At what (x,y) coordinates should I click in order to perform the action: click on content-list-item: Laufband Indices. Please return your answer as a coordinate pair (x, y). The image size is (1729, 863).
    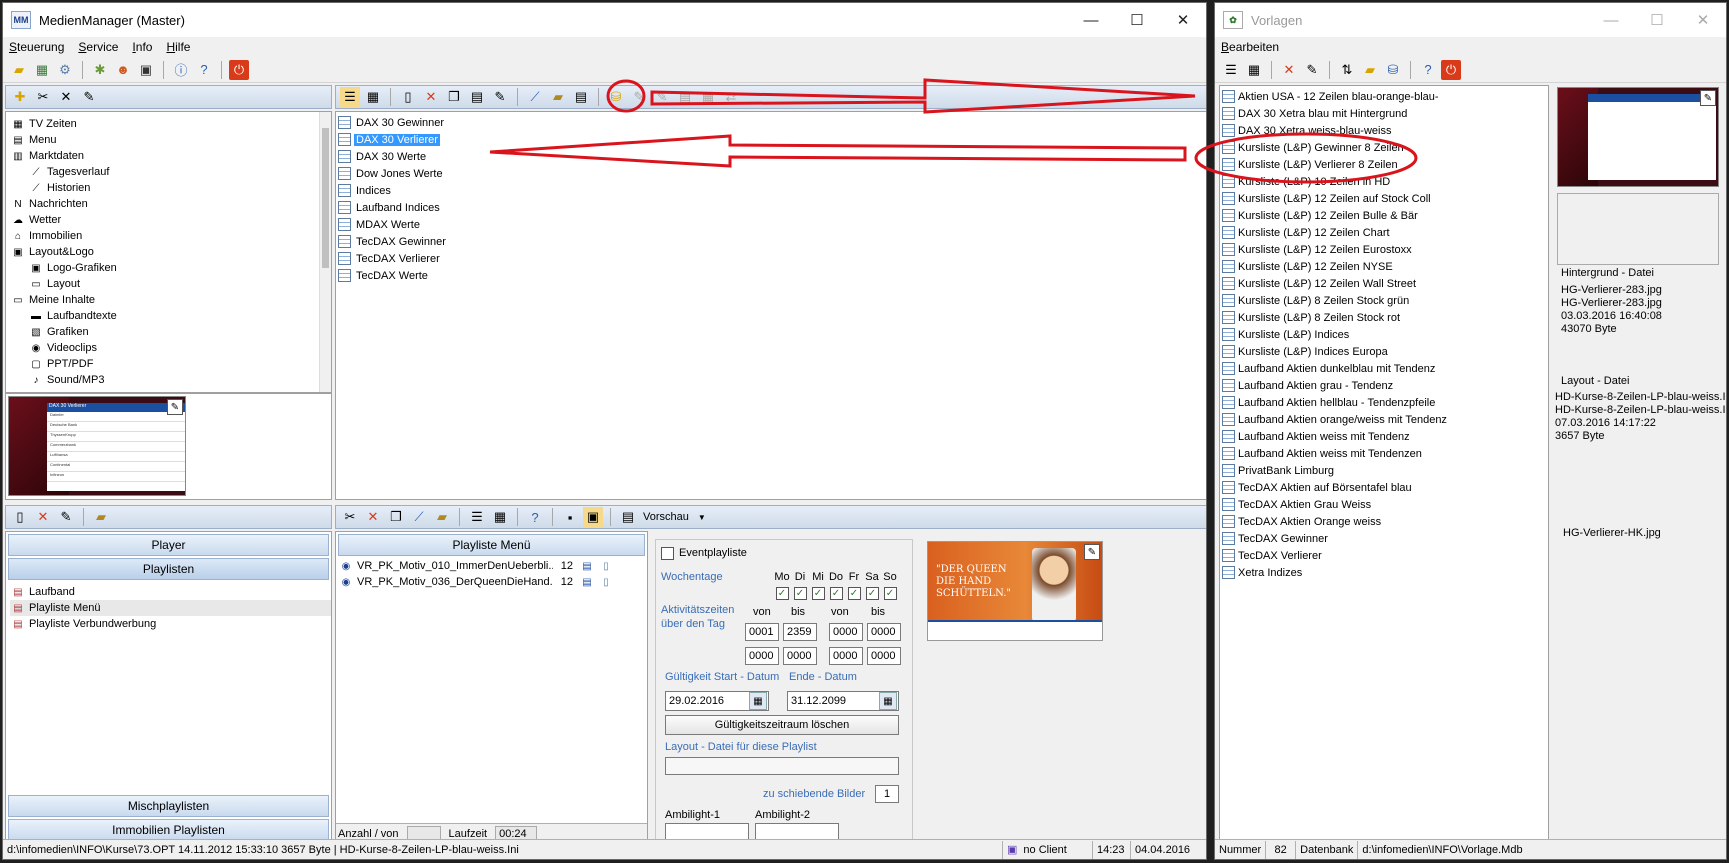
    Looking at the image, I should click on (771, 207).